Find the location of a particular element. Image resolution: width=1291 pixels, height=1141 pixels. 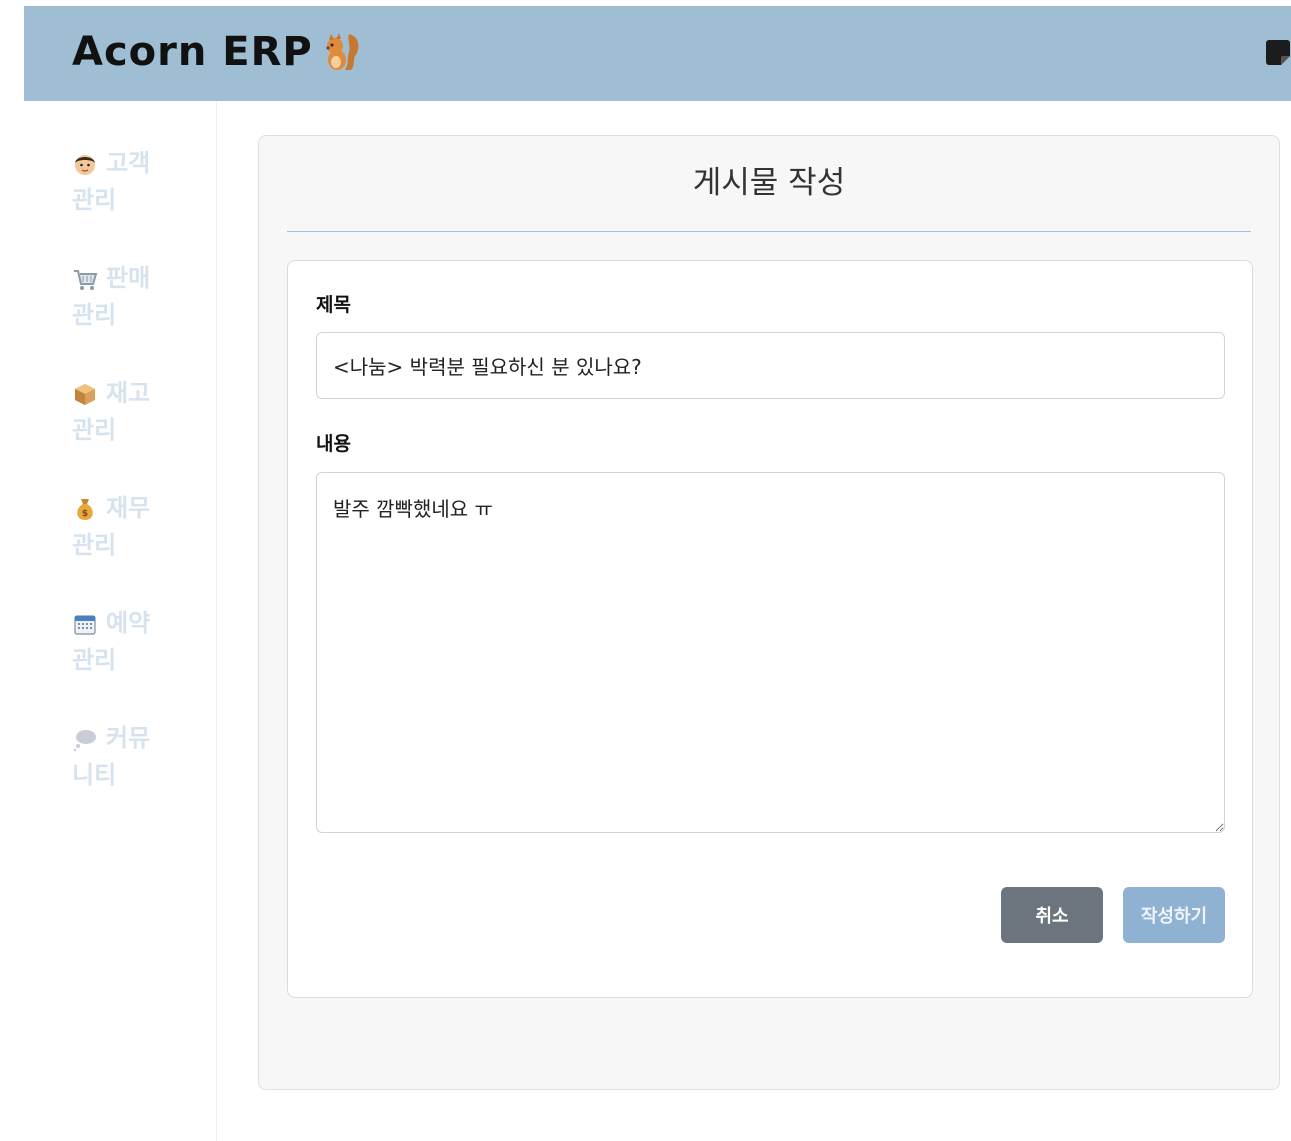

speech-bubble-icon is located at coordinates (84, 740).